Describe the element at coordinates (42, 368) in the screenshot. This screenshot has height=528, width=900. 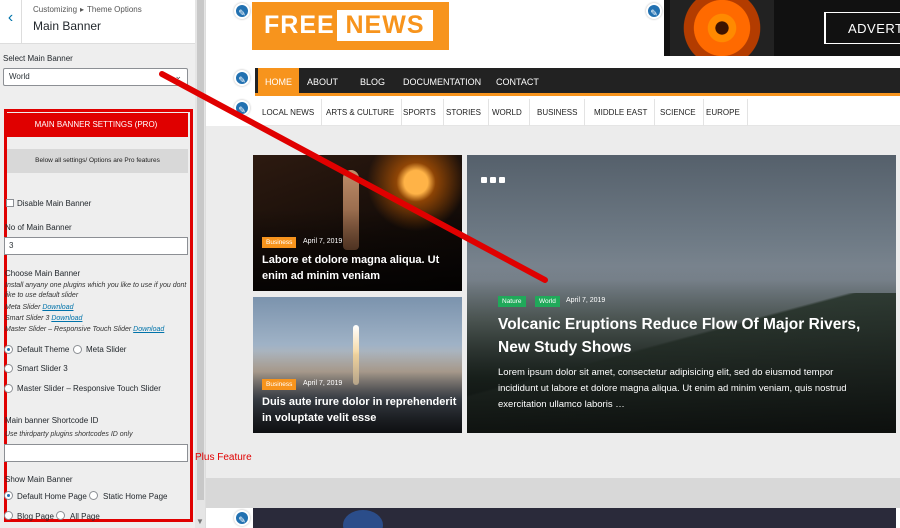
I see `radio-smart-slider-label: Smart Slider 3` at that location.